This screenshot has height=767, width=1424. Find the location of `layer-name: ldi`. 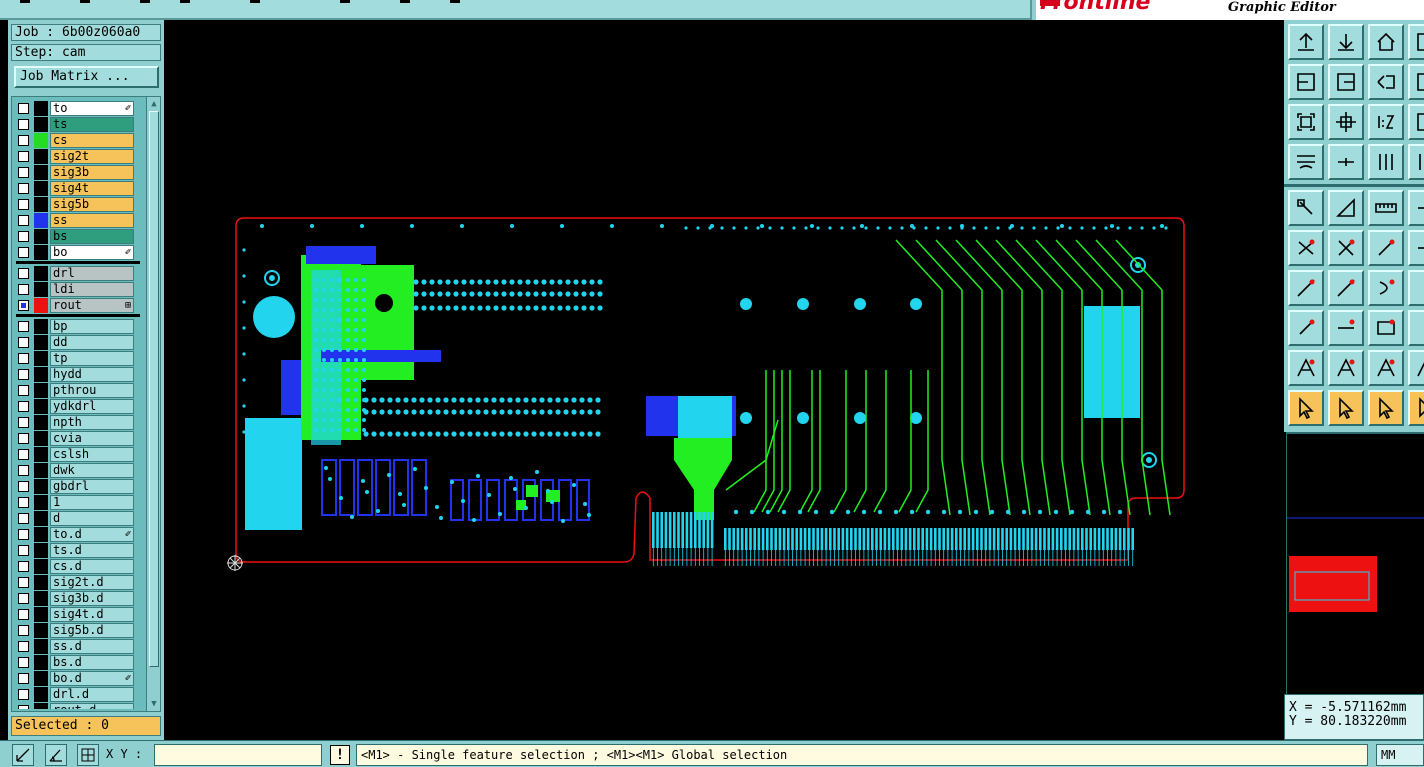

layer-name: ldi is located at coordinates (92, 289).